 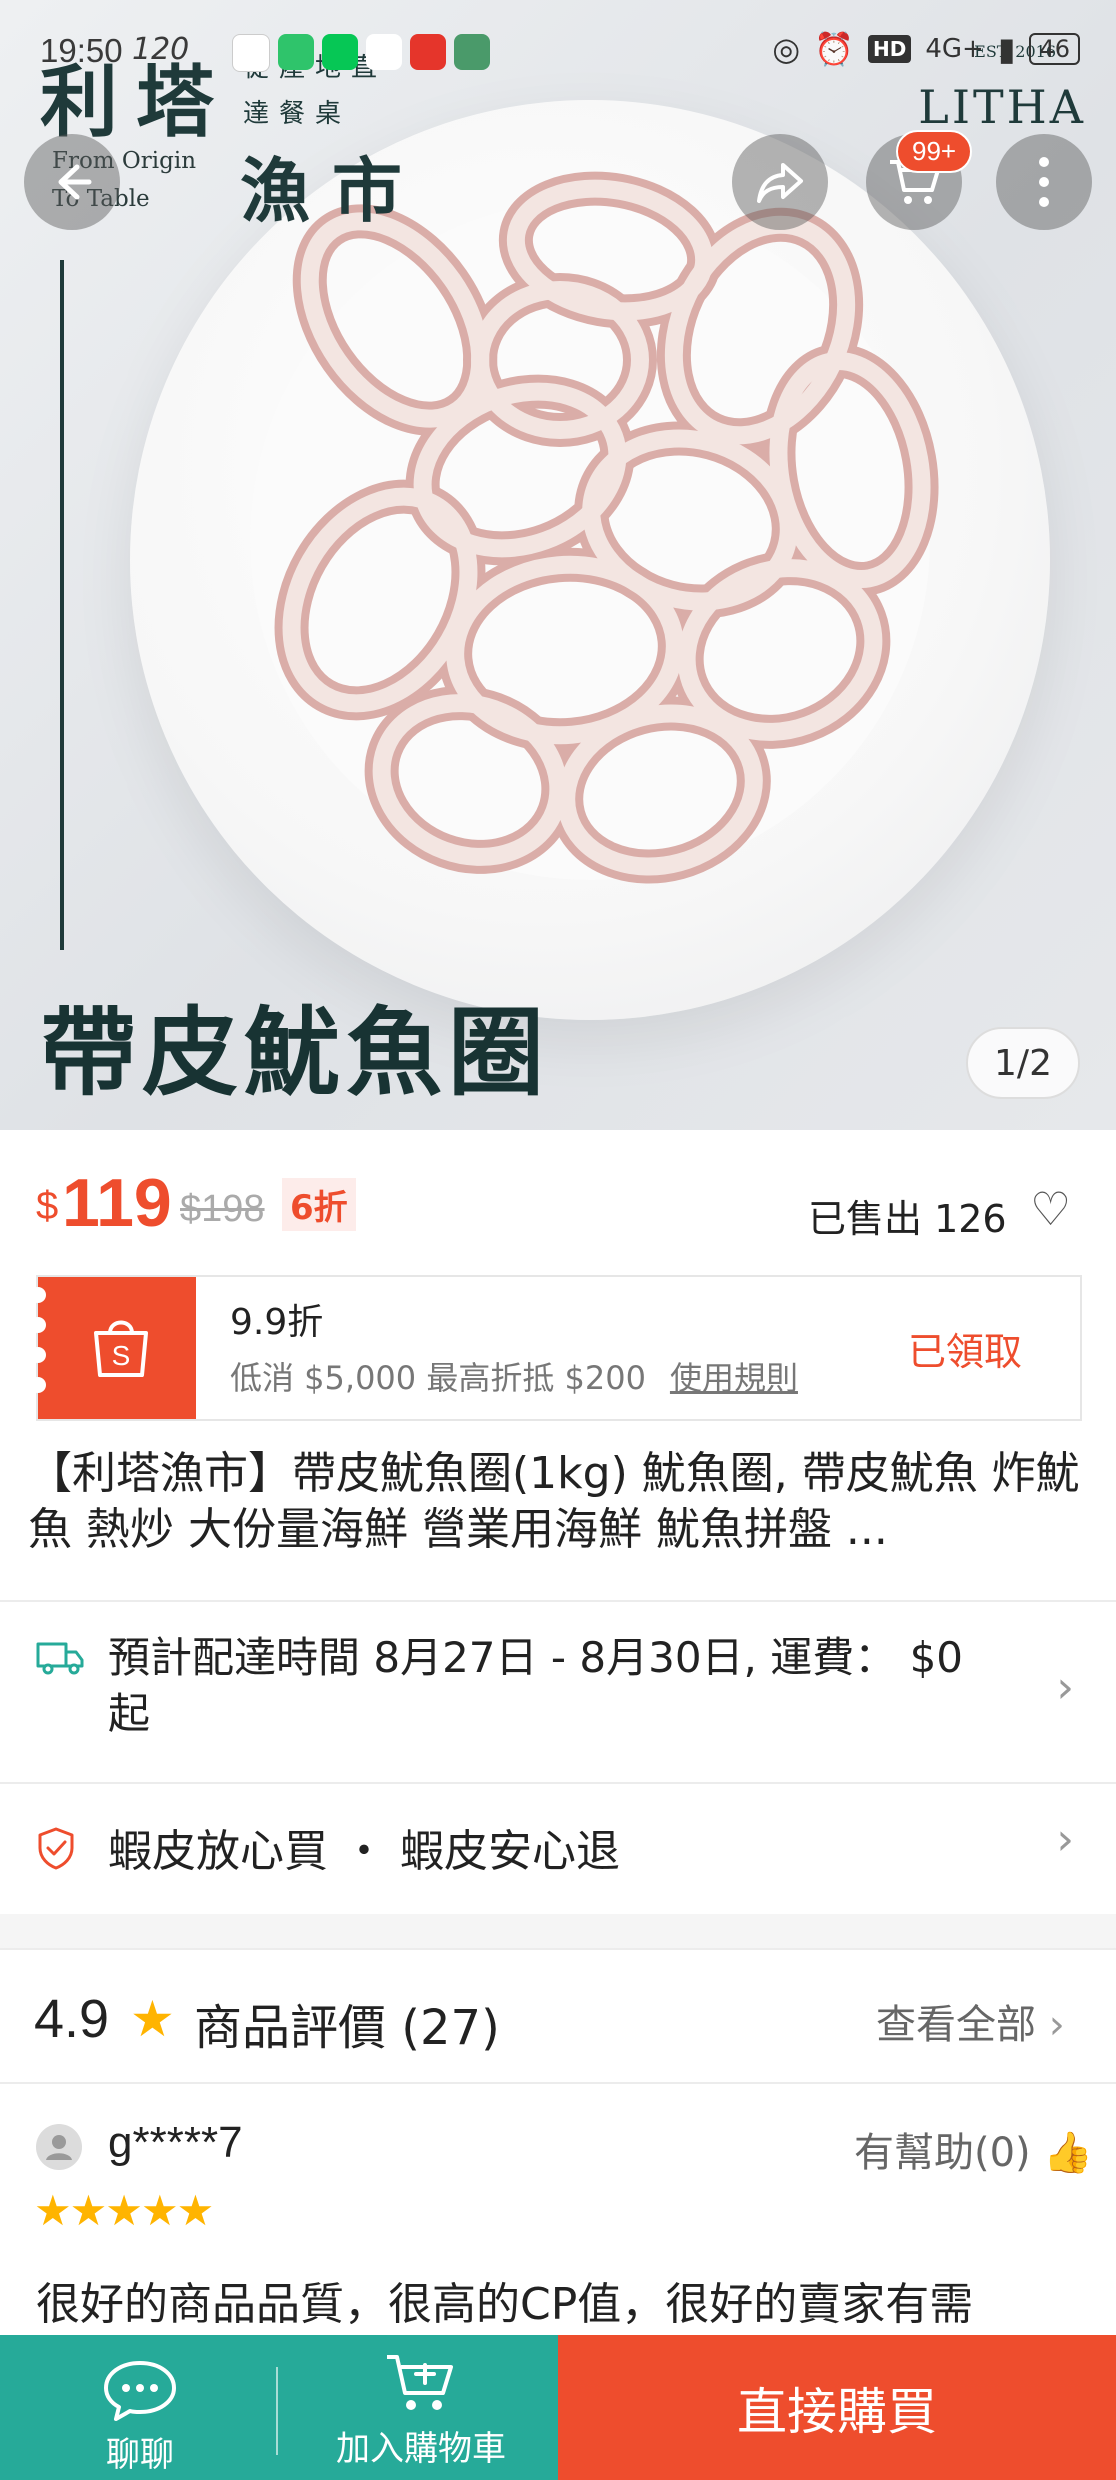 I want to click on rating-score: 4.9, so click(x=72, y=2019).